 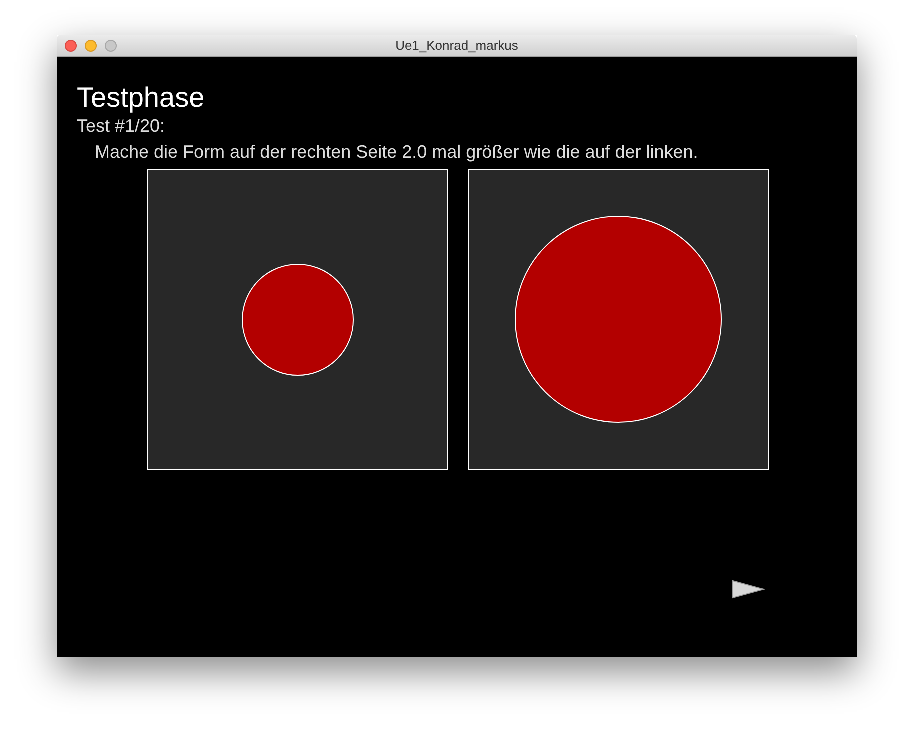 I want to click on close-window-button, so click(x=71, y=46).